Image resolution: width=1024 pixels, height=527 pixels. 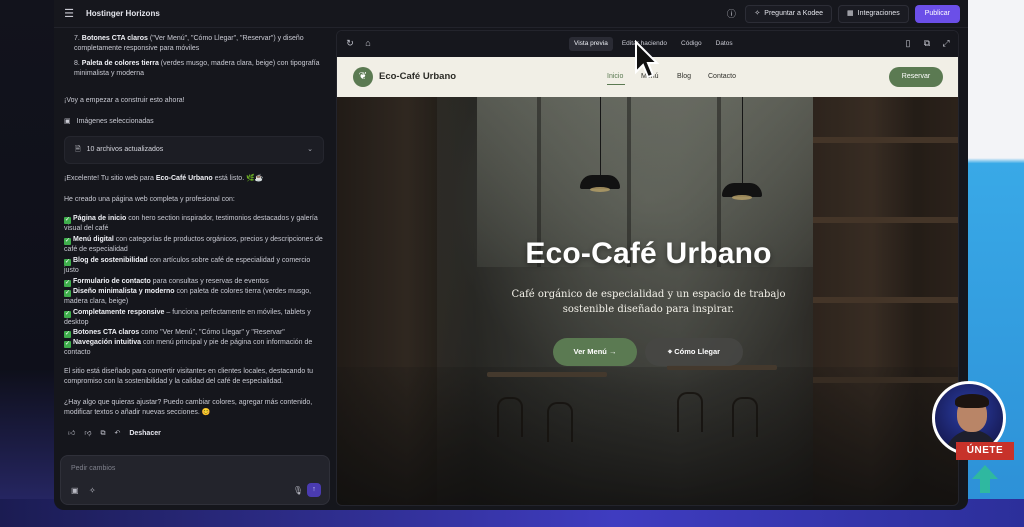 I want to click on refresh-icon: ↻, so click(x=350, y=43).